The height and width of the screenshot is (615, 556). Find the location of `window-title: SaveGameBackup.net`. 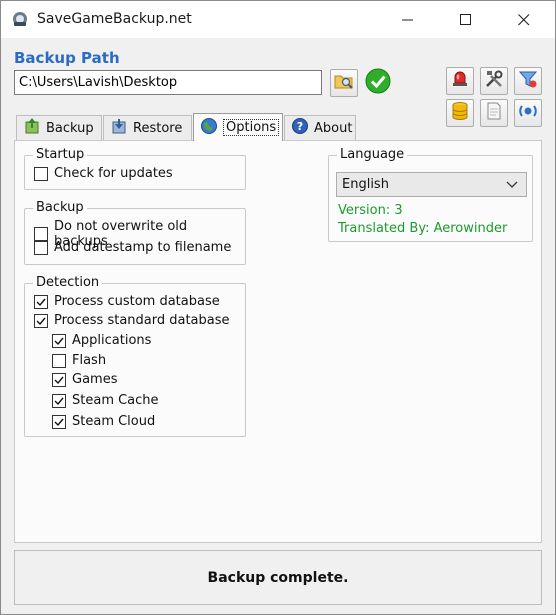

window-title: SaveGameBackup.net is located at coordinates (114, 19).